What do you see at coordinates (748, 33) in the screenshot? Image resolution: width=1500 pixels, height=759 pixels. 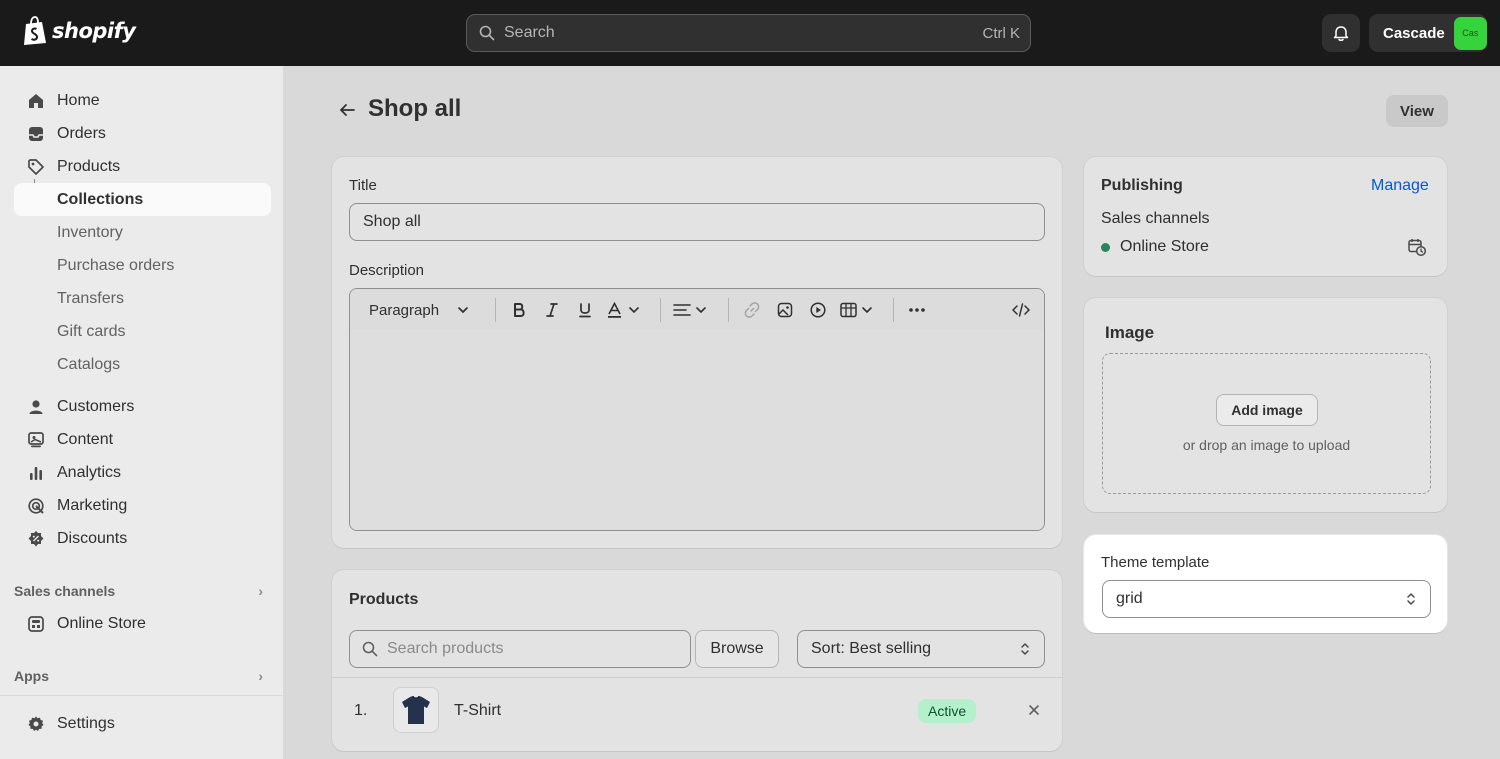 I see `global-search: Search Ctrl K` at bounding box center [748, 33].